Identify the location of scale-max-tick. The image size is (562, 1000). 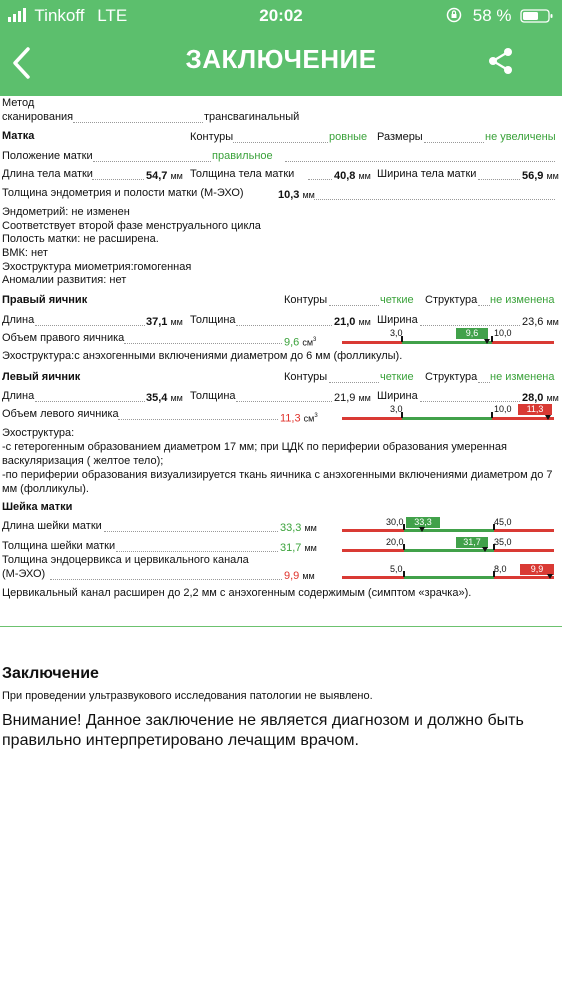
(492, 415).